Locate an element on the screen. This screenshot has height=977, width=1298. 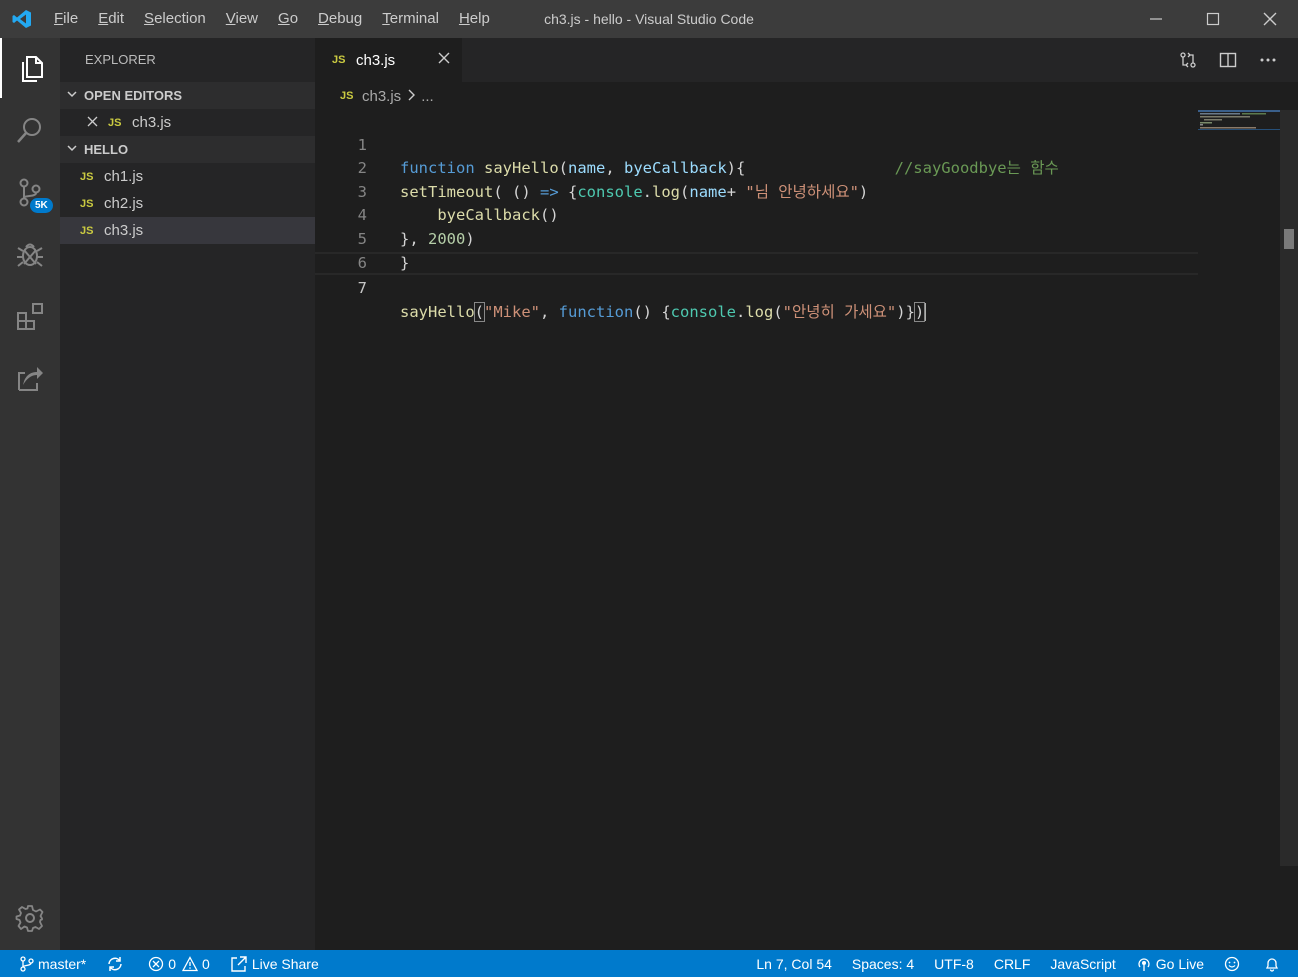
debug-icon is located at coordinates (30, 255).